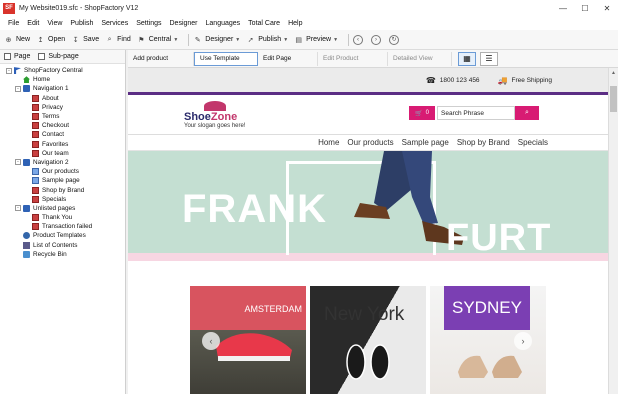 The image size is (618, 394). What do you see at coordinates (420, 58) in the screenshot?
I see `detailed-view-dropdown: Detailed View` at bounding box center [420, 58].